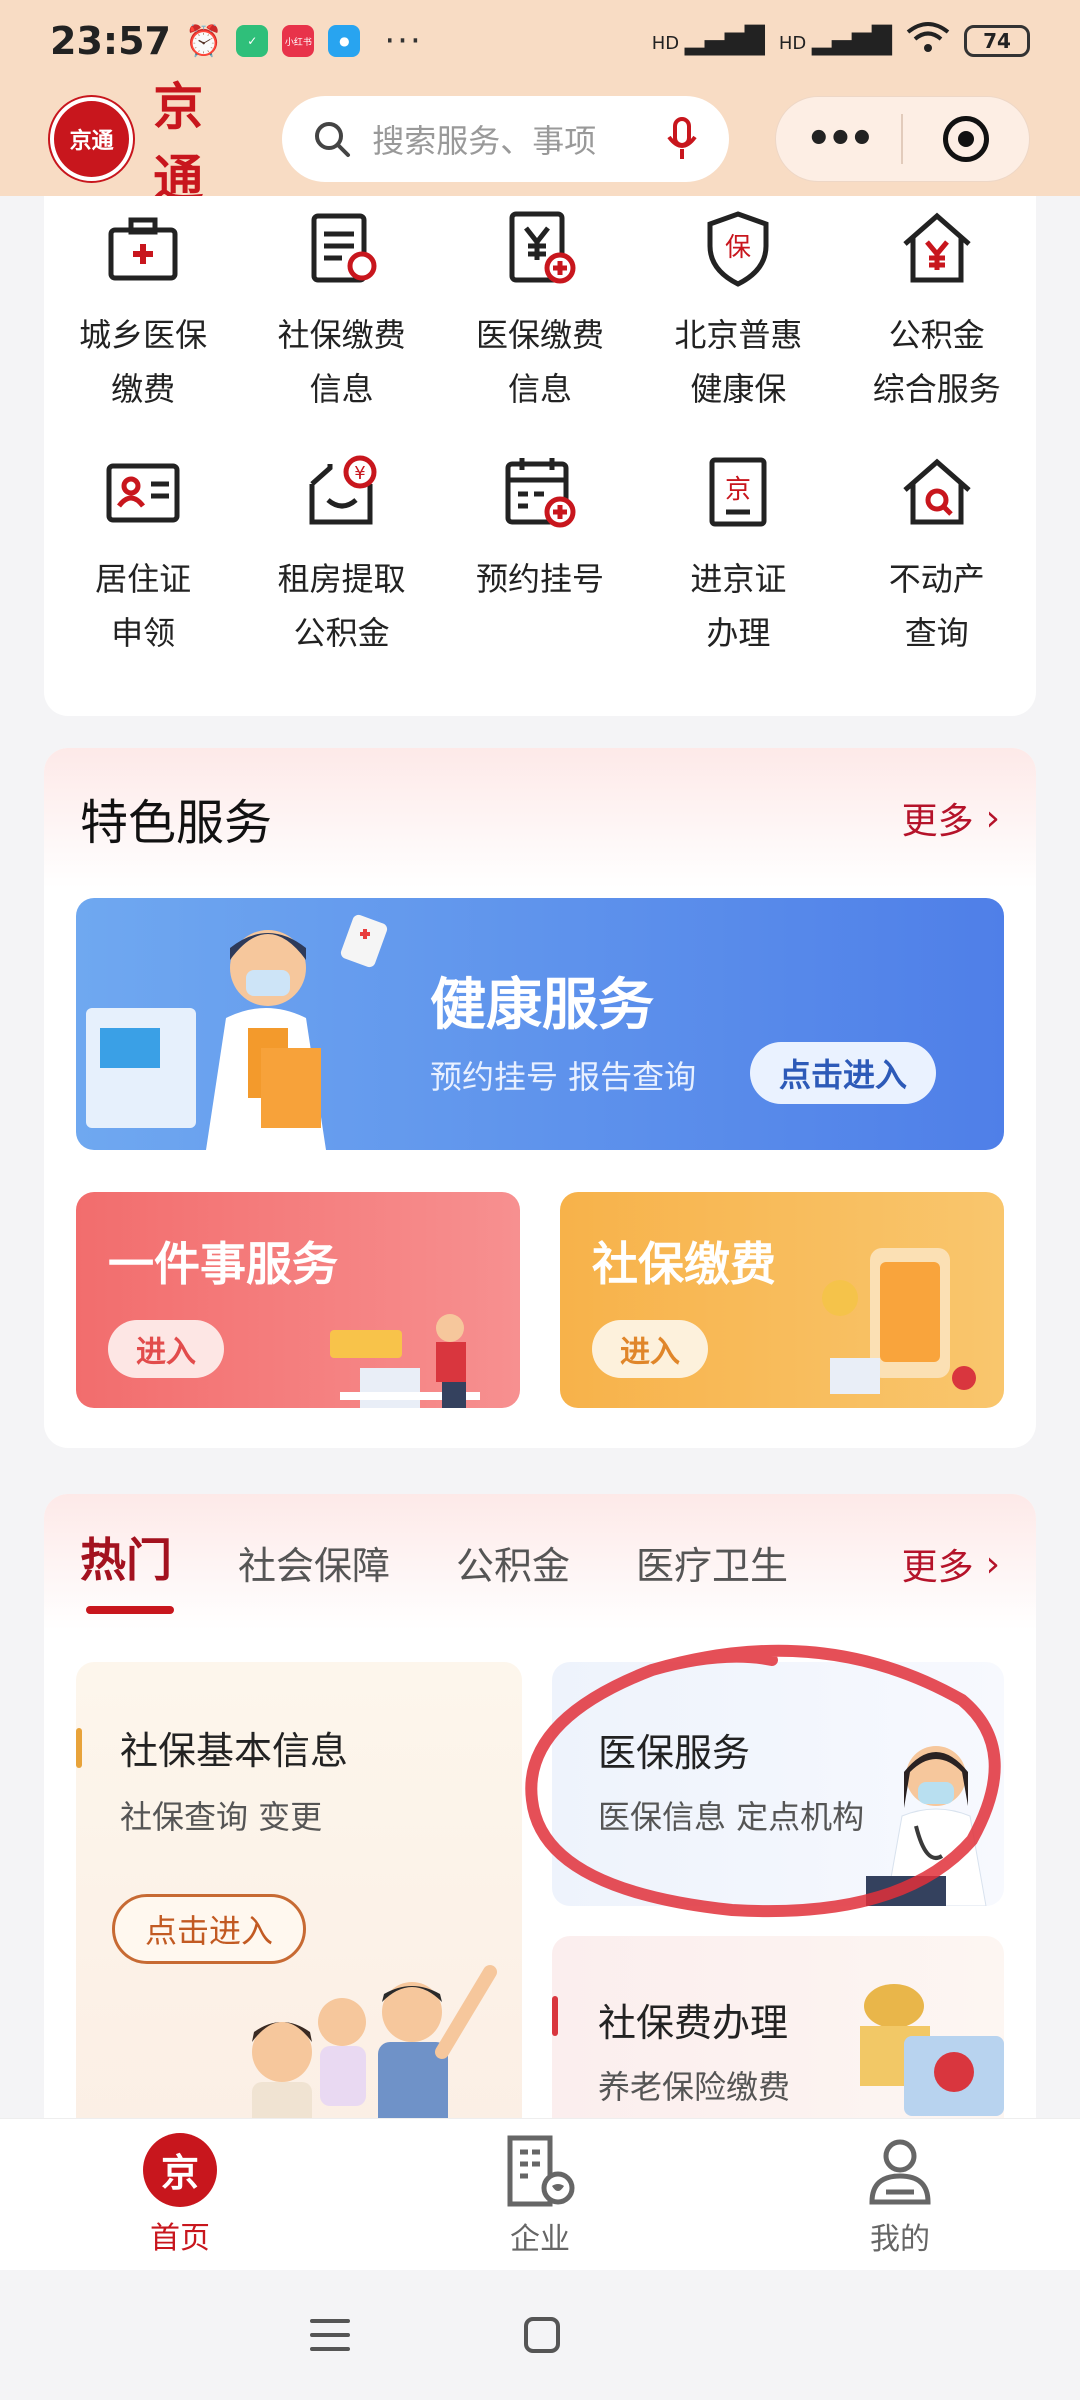 The height and width of the screenshot is (2400, 1080). What do you see at coordinates (563, 1077) in the screenshot?
I see `health-banner-subtitle: 预约挂号 报告查询` at bounding box center [563, 1077].